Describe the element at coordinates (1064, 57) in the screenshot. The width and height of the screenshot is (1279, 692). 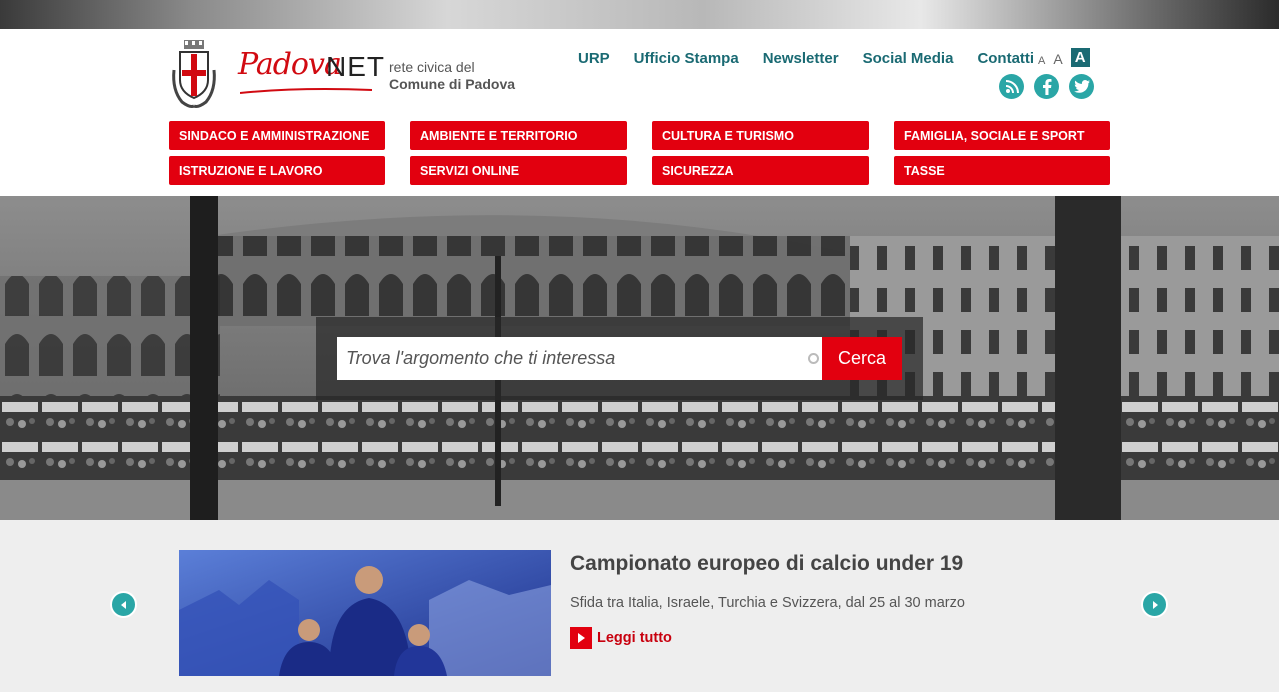
I see `font-size-controls: A A A` at that location.